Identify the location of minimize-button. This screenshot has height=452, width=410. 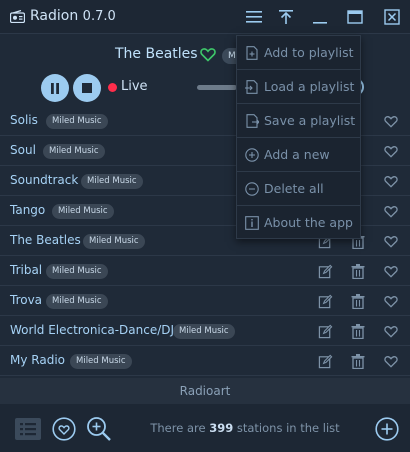
(320, 17).